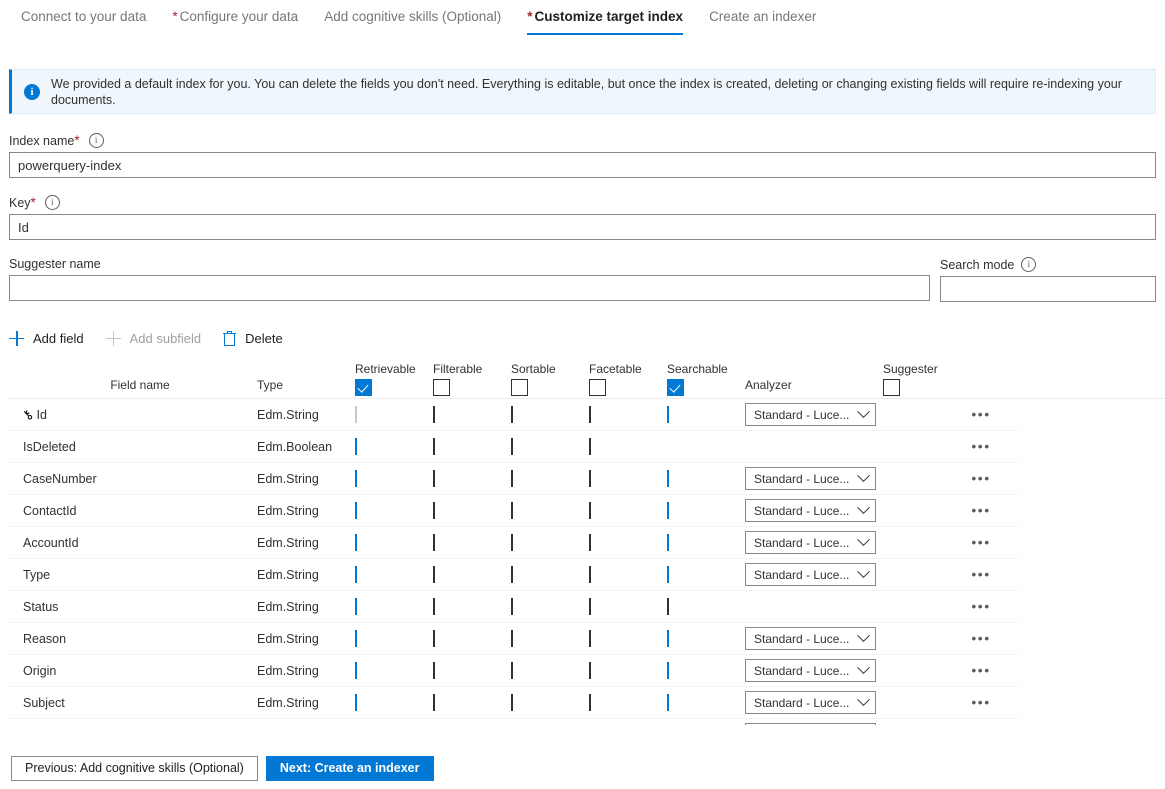 The image size is (1165, 789). I want to click on table-row: Status Edm.String •••, so click(514, 607).